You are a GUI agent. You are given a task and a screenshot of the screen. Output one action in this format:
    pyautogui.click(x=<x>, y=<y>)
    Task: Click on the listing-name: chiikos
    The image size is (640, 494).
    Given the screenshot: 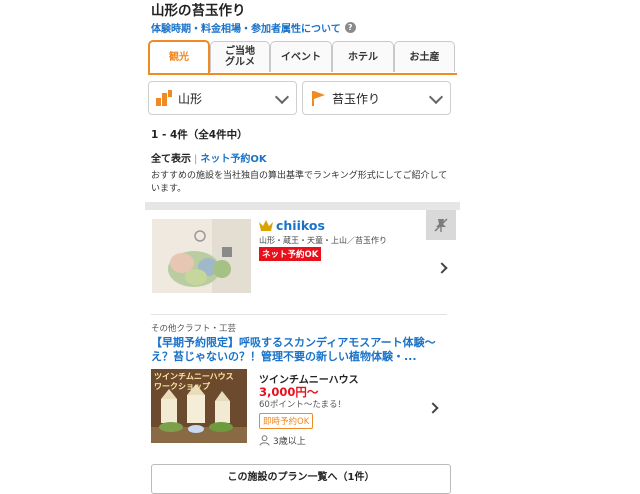 What is the action you would take?
    pyautogui.click(x=300, y=225)
    